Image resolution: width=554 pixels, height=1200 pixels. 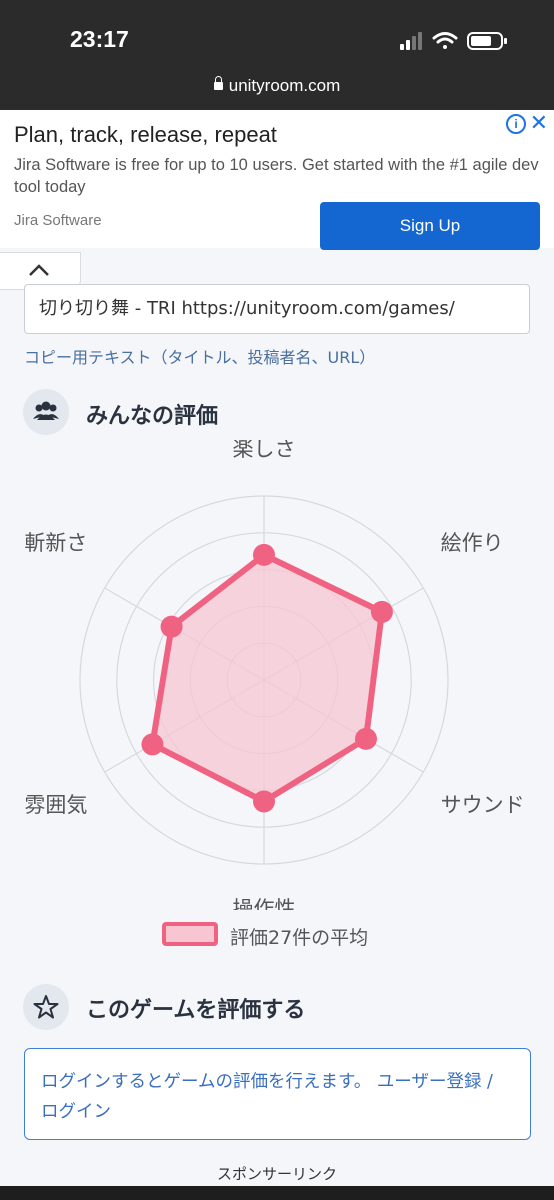 I want to click on status-bar: 23:17 unityroom.com, so click(x=277, y=55).